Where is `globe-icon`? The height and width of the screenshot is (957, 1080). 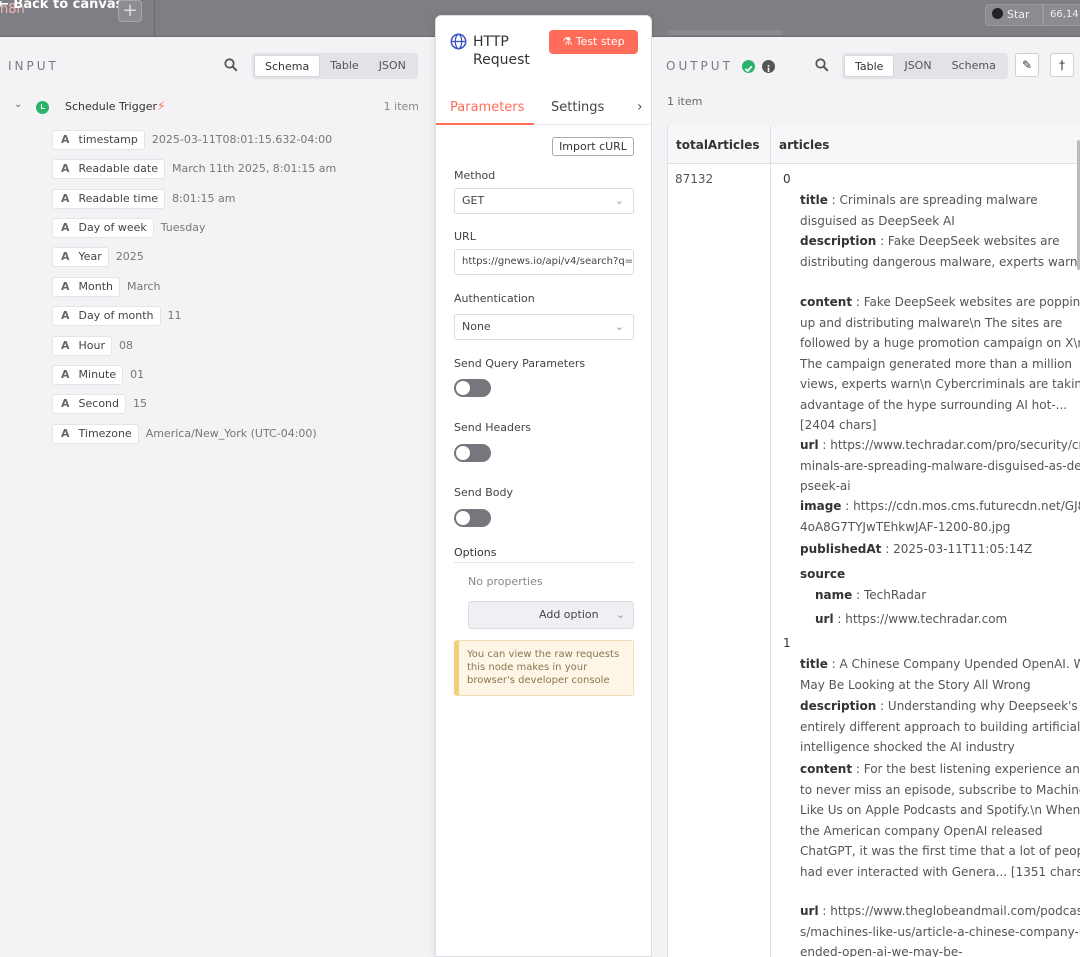 globe-icon is located at coordinates (458, 41).